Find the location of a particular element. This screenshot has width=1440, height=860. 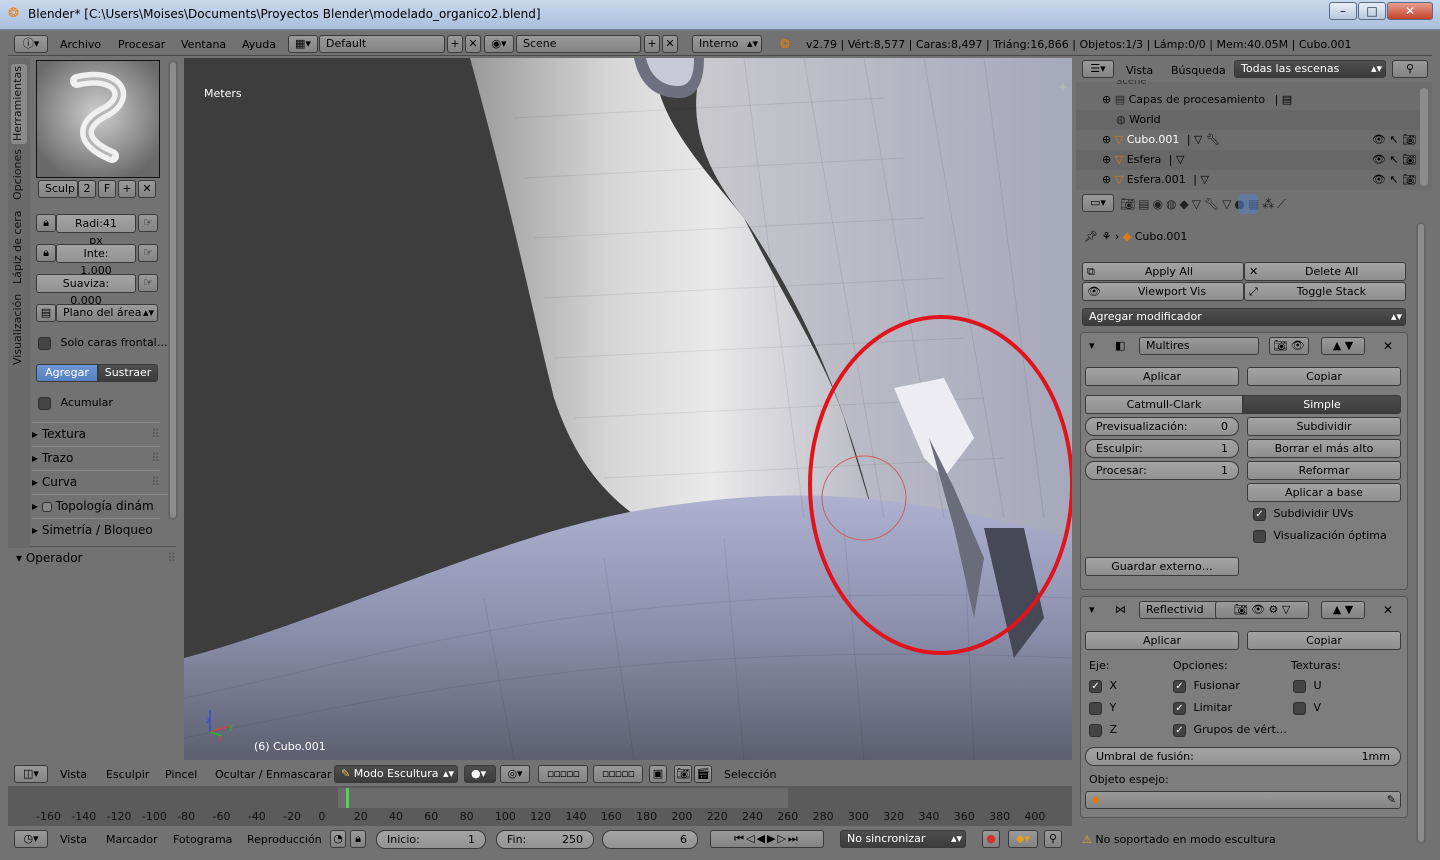

menu-ocultar: Ocultar / Enmascarar is located at coordinates (273, 774).